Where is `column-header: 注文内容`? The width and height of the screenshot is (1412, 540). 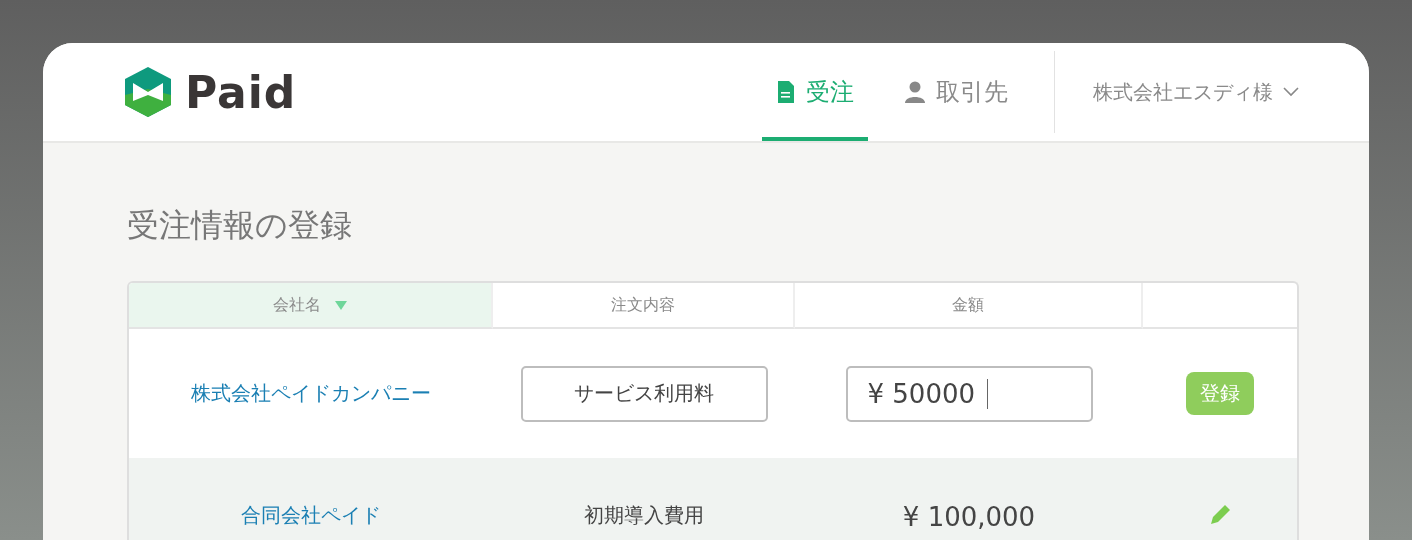 column-header: 注文内容 is located at coordinates (644, 306).